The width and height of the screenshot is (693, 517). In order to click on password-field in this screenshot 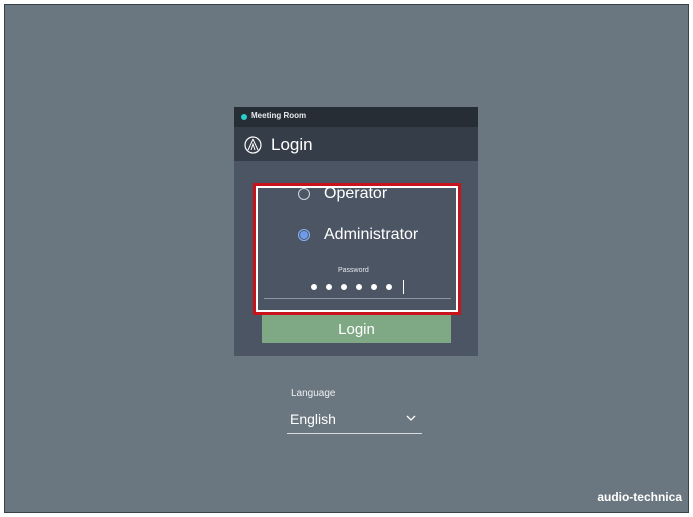, I will do `click(357, 287)`.